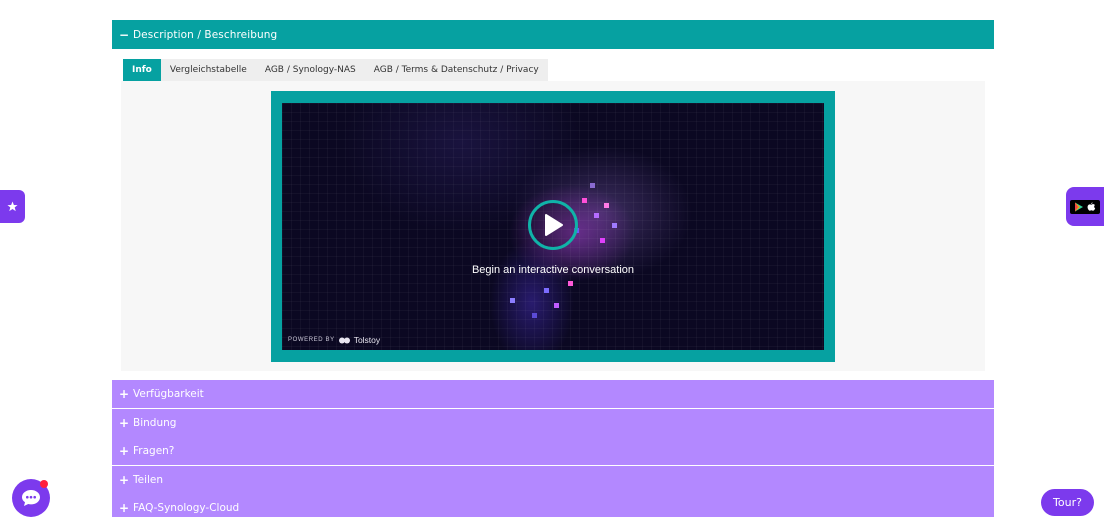  Describe the element at coordinates (456, 70) in the screenshot. I see `tab-agb-terms-privacy: AGB / Terms & Datenschutz / Privacy` at that location.